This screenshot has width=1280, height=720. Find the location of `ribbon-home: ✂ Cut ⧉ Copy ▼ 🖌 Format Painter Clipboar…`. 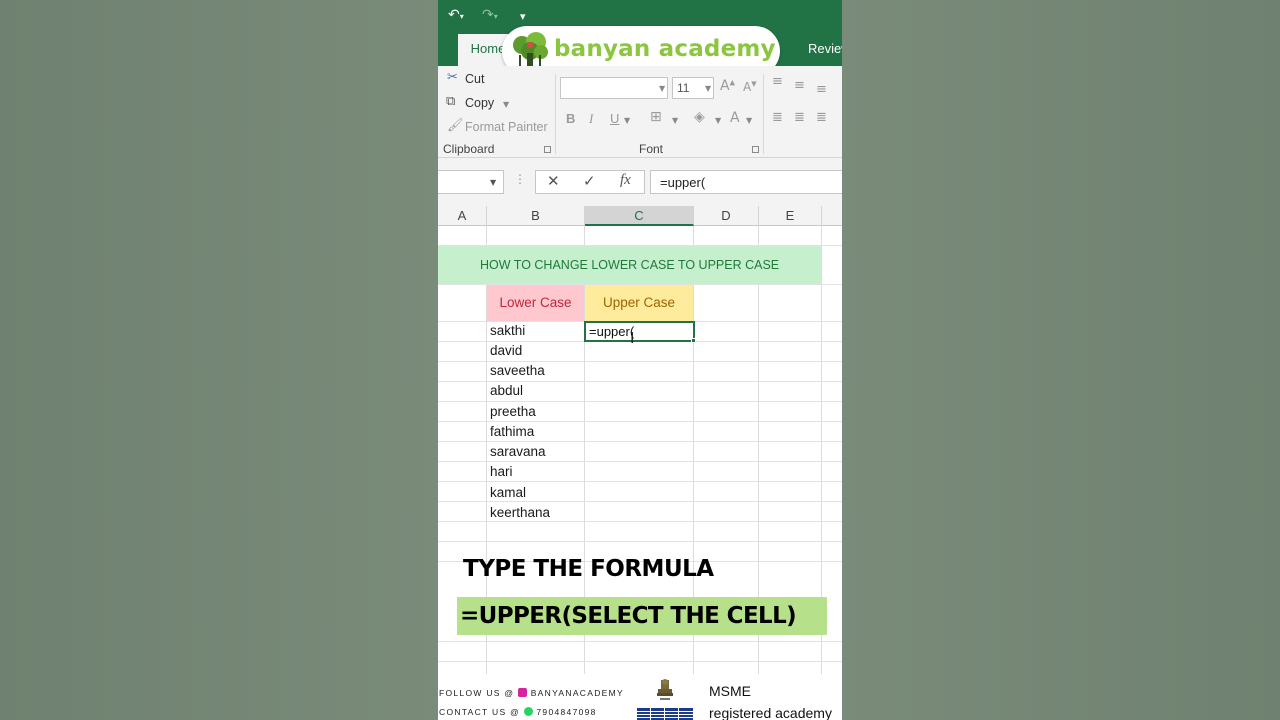

ribbon-home: ✂ Cut ⧉ Copy ▼ 🖌 Format Painter Clipboar… is located at coordinates (640, 112).